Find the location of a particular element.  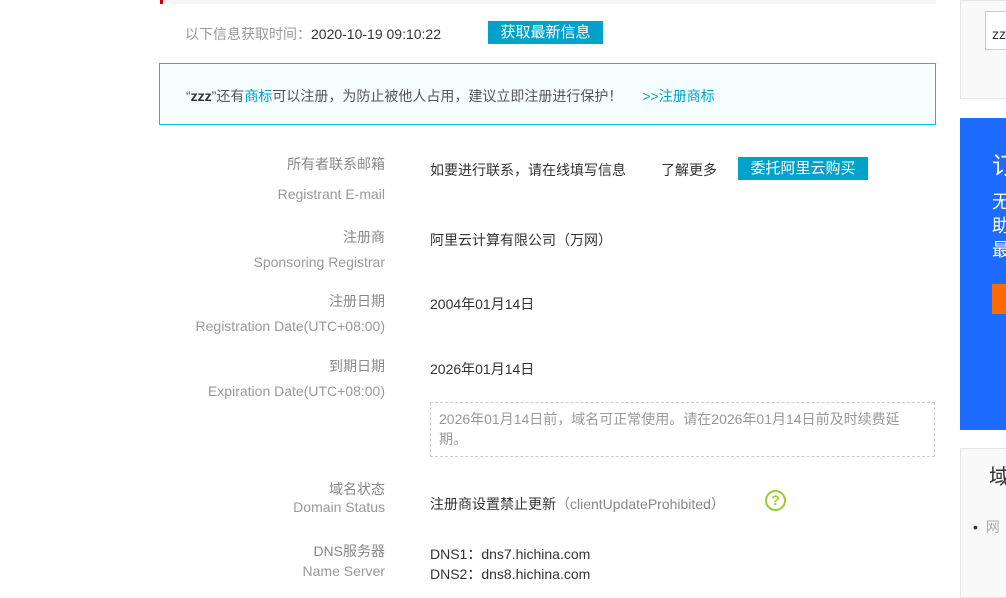

help-icon: ? is located at coordinates (775, 500).